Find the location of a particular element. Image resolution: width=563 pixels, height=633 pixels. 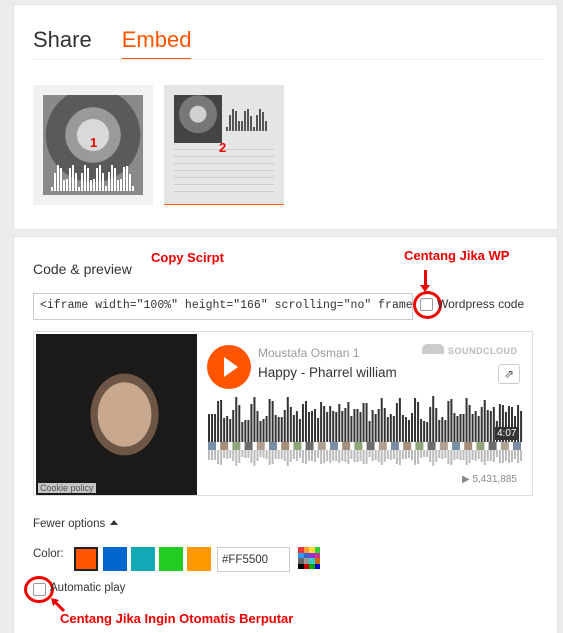

marker-2: 2 is located at coordinates (223, 147).